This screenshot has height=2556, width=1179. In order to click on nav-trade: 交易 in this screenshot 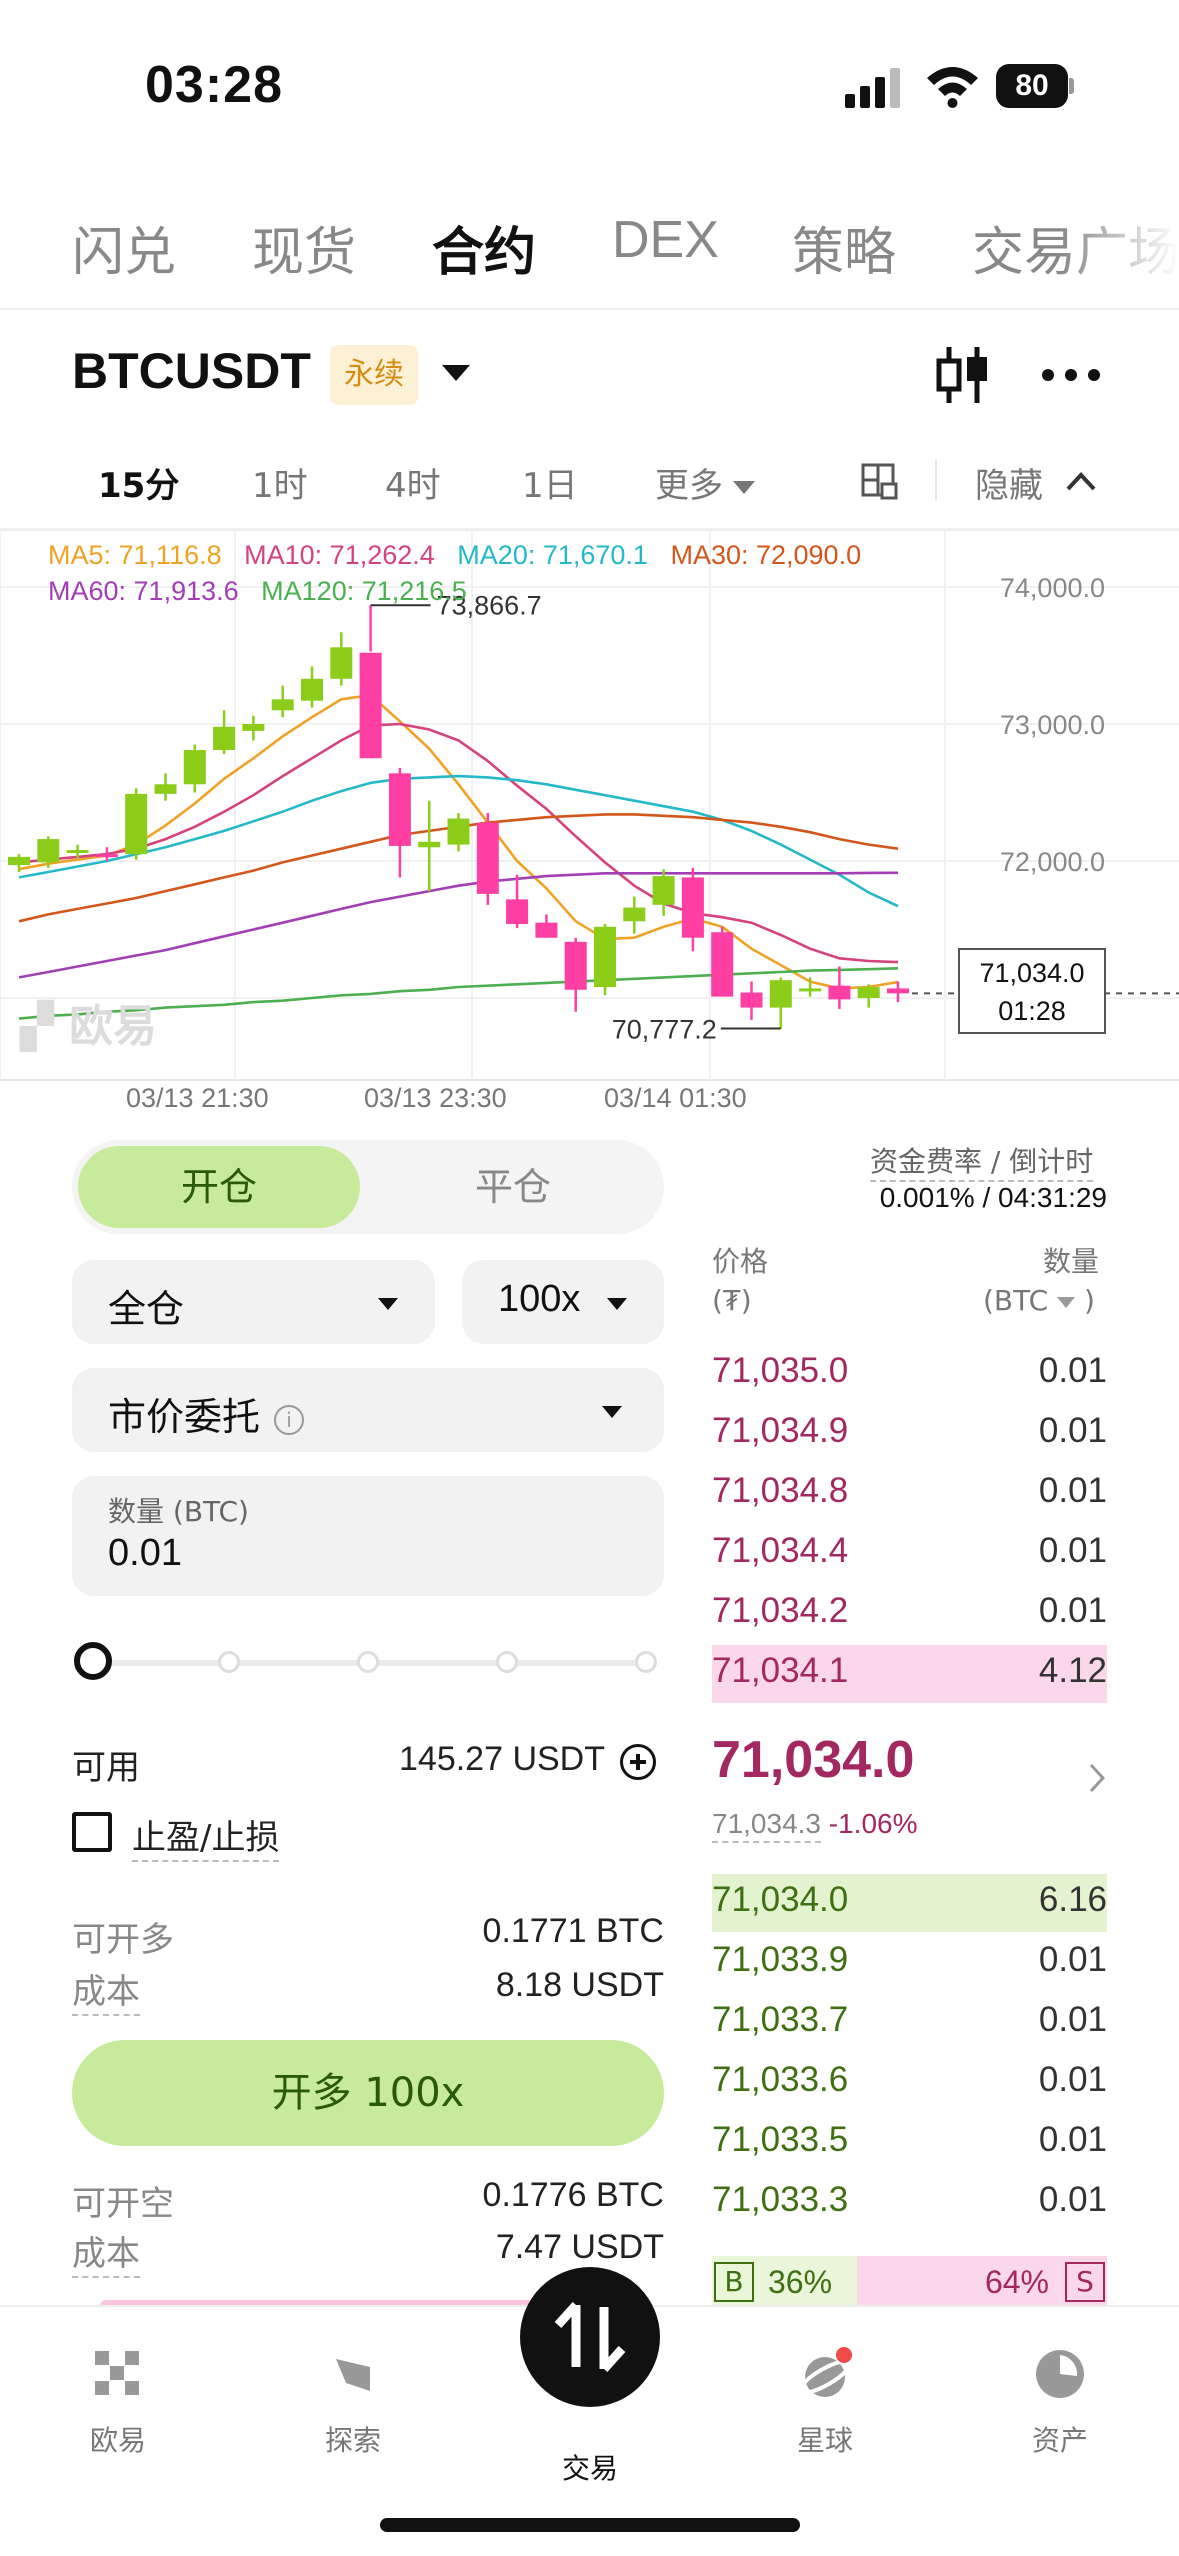, I will do `click(590, 2467)`.